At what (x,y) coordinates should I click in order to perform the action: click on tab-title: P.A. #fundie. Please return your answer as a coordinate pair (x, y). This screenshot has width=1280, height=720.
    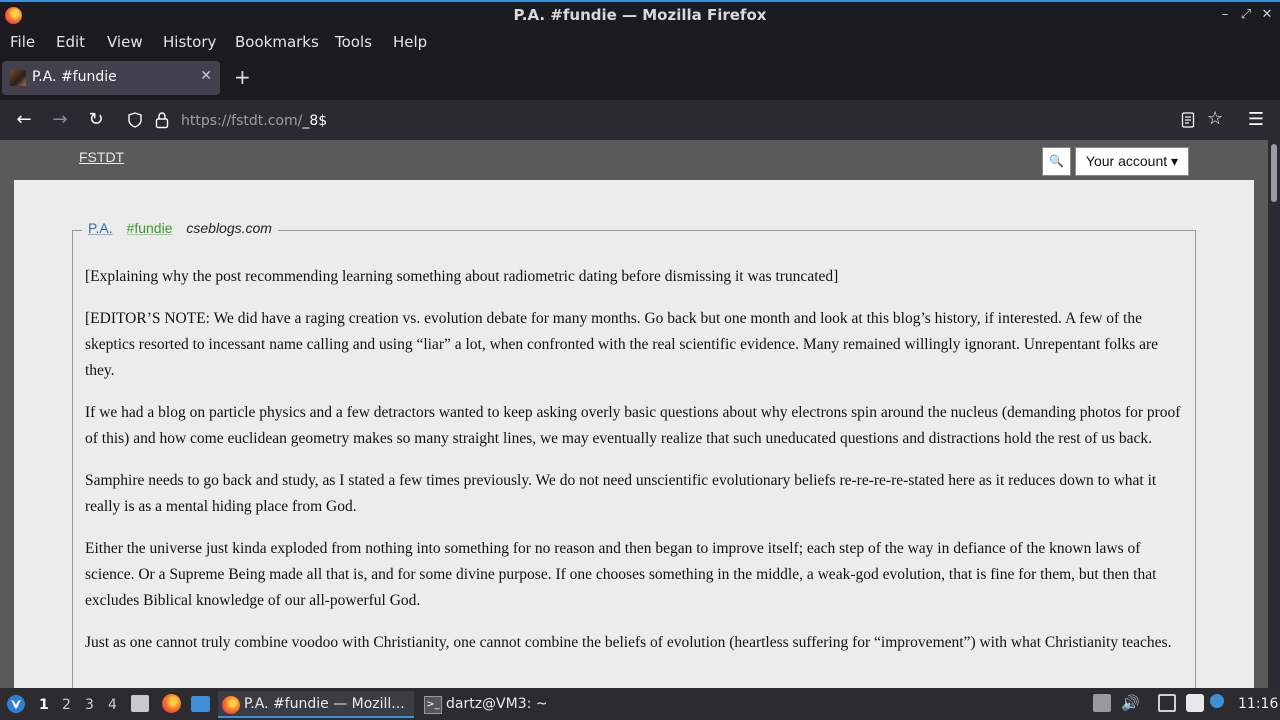
    Looking at the image, I should click on (74, 77).